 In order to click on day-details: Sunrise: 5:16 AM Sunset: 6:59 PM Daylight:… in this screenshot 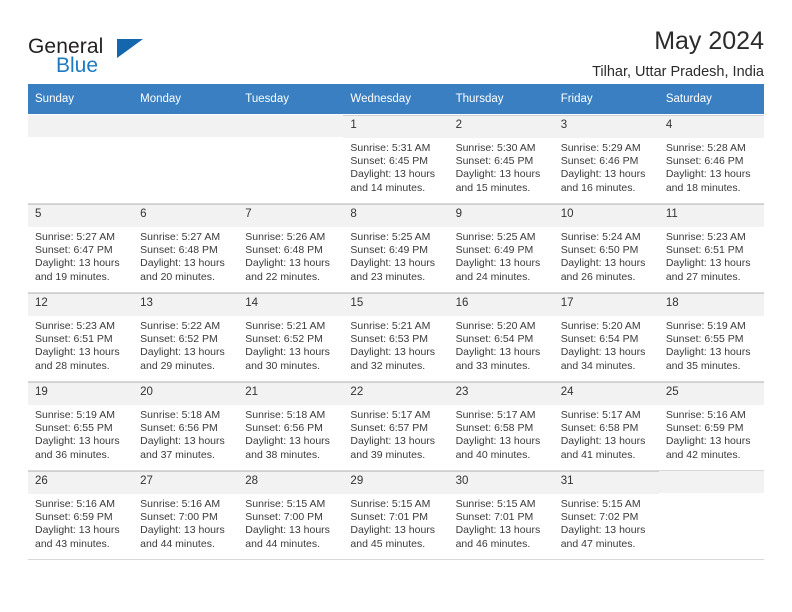, I will do `click(80, 522)`.